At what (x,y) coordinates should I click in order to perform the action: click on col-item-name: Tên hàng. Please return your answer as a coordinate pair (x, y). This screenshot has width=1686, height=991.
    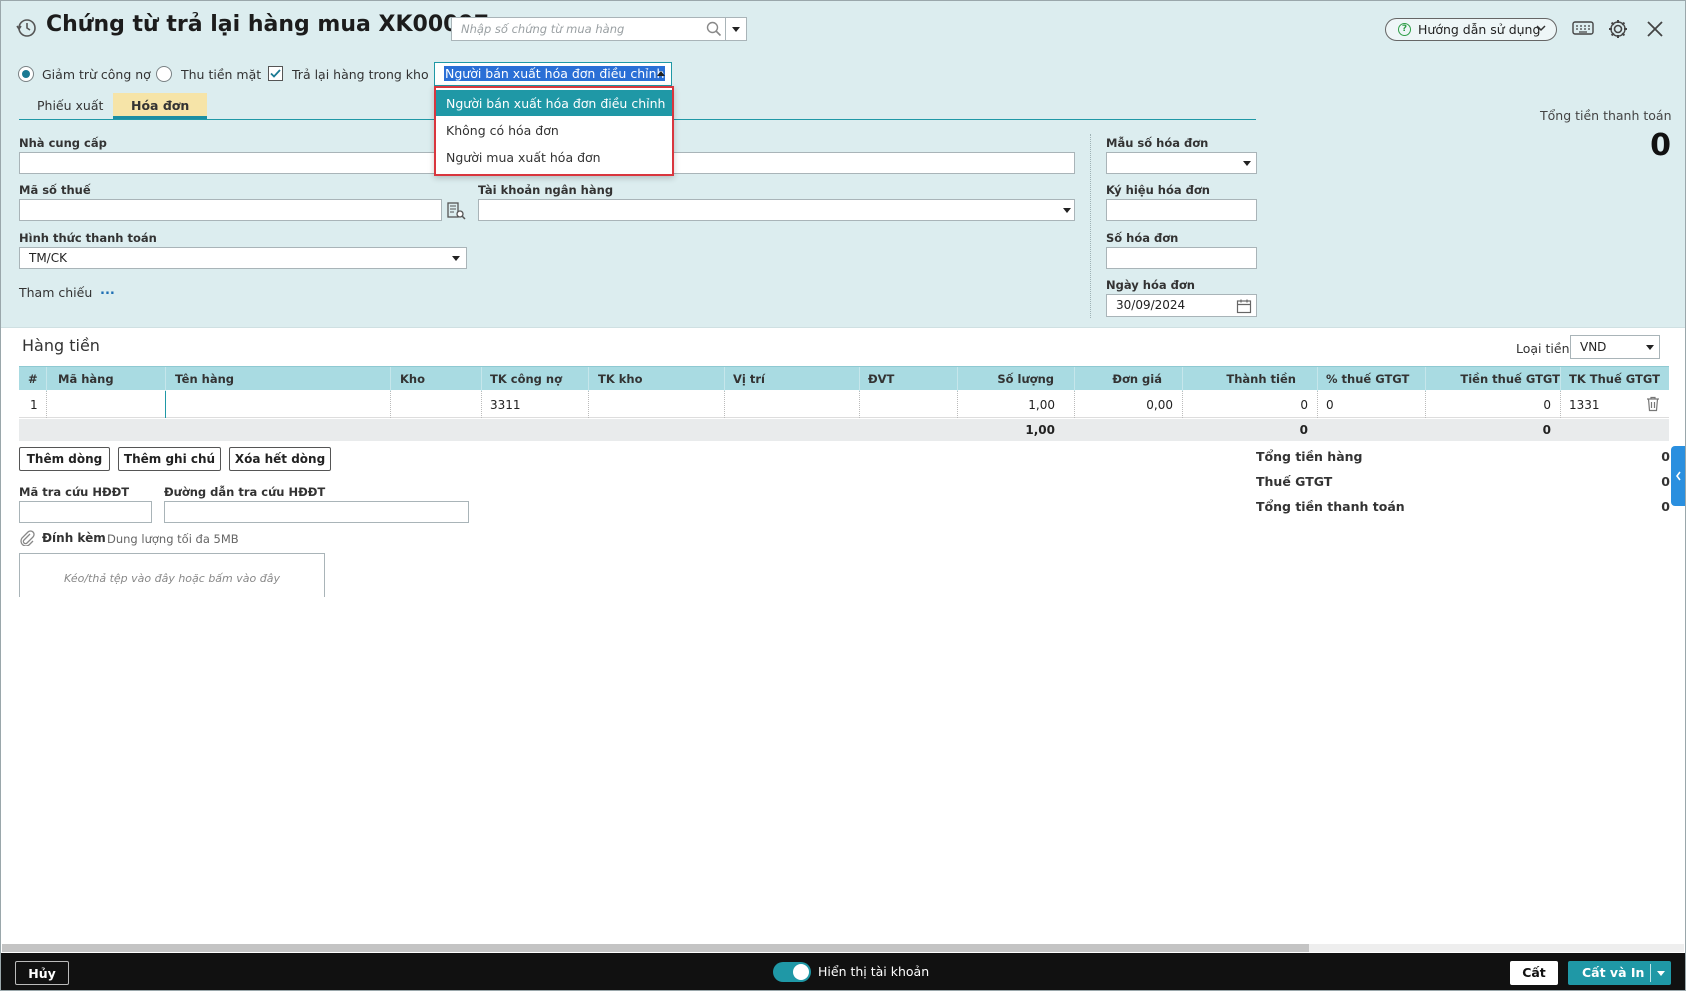
    Looking at the image, I should click on (204, 379).